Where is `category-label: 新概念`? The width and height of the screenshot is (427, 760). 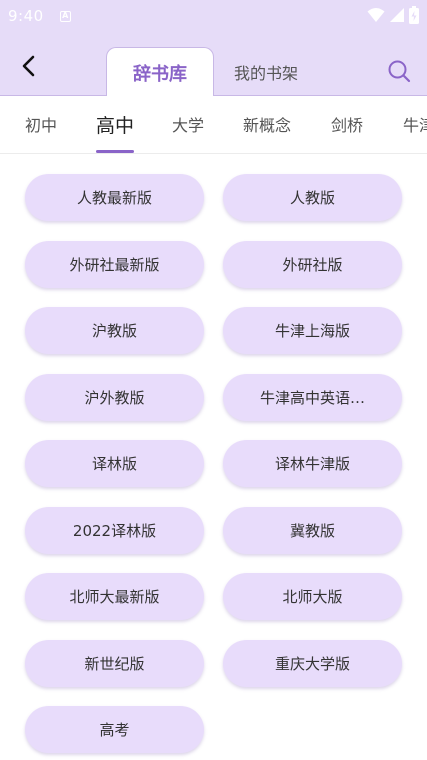 category-label: 新概念 is located at coordinates (267, 125).